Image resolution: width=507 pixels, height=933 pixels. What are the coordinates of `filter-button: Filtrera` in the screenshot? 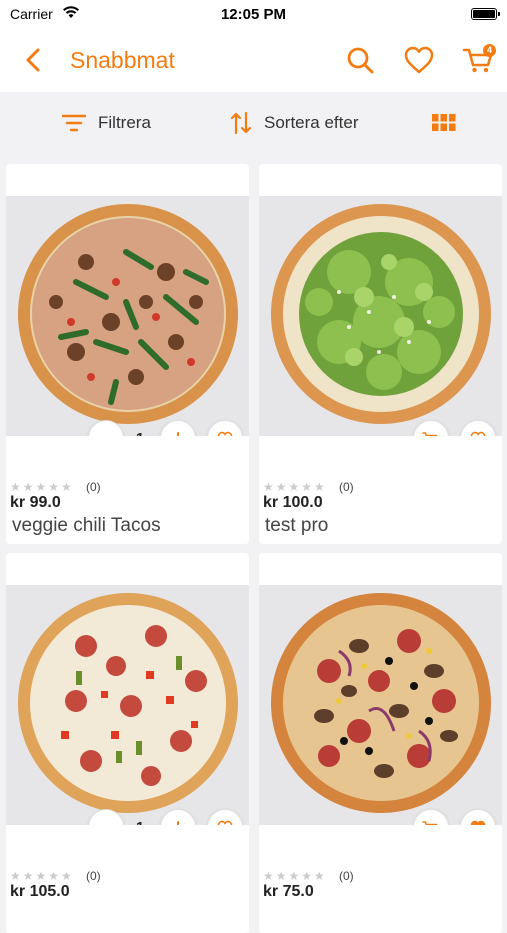 It's located at (106, 123).